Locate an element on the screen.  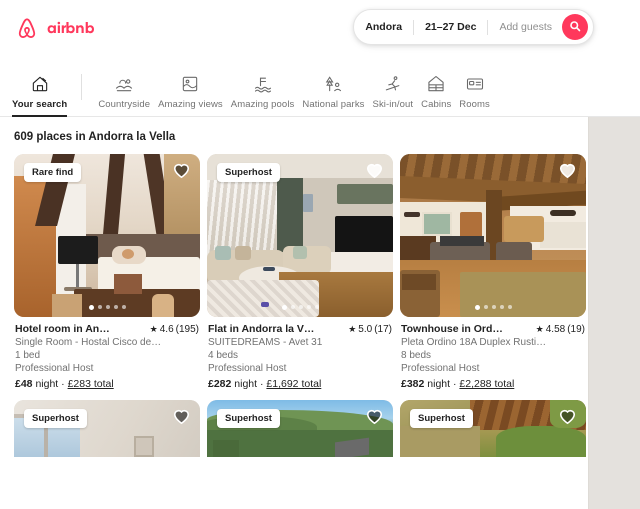
category-tab-amazing-views: Amazing views is located at coordinates (190, 87).